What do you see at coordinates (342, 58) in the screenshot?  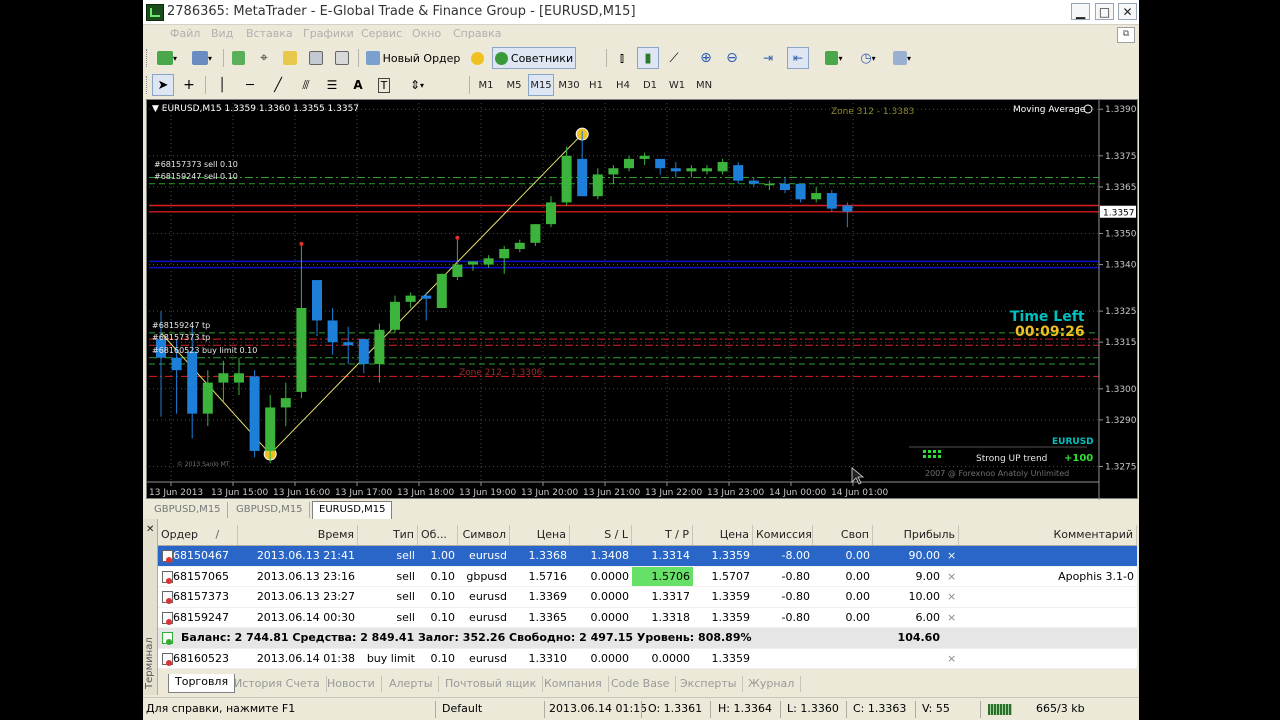 I see `strategy-tester-button` at bounding box center [342, 58].